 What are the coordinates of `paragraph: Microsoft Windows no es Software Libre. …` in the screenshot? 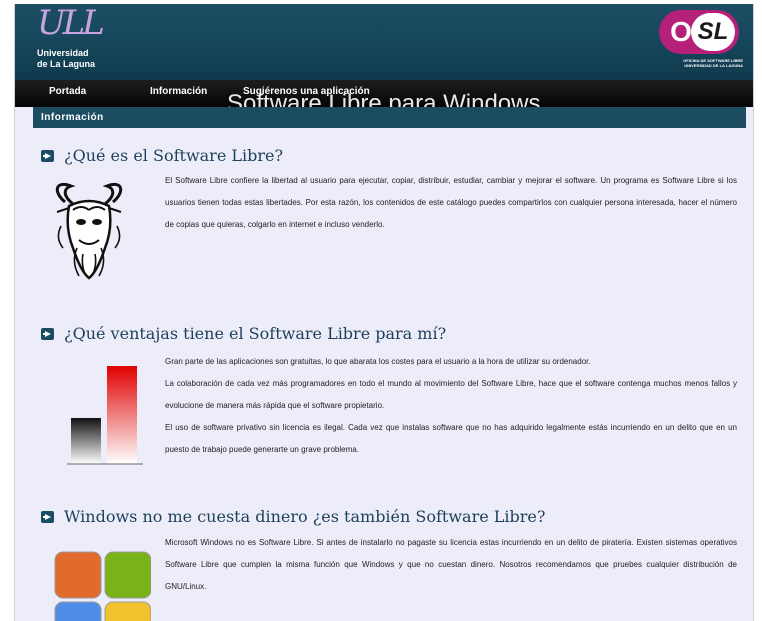 It's located at (451, 564).